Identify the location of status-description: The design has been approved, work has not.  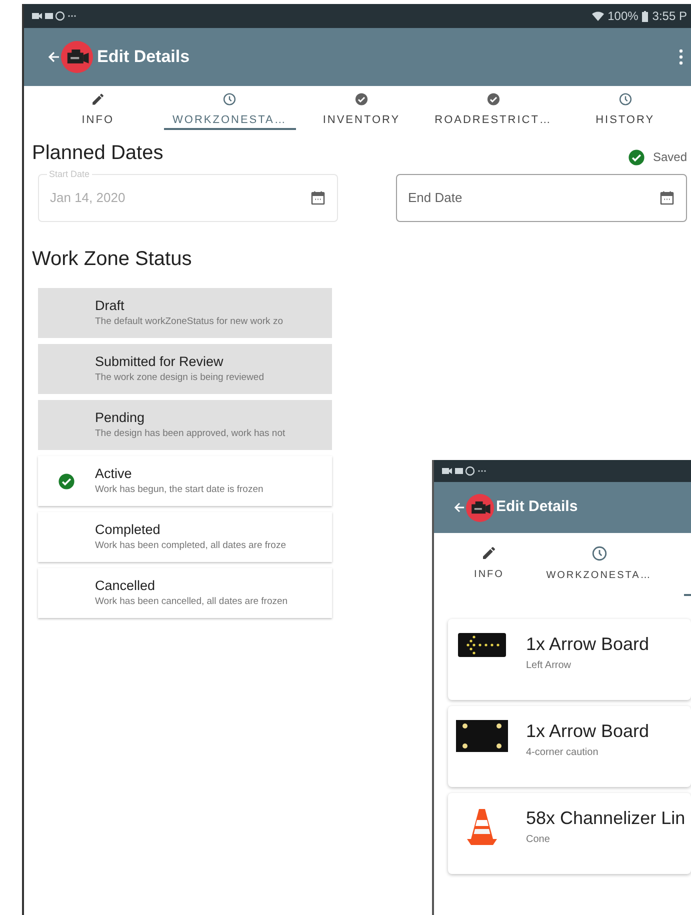
(190, 433).